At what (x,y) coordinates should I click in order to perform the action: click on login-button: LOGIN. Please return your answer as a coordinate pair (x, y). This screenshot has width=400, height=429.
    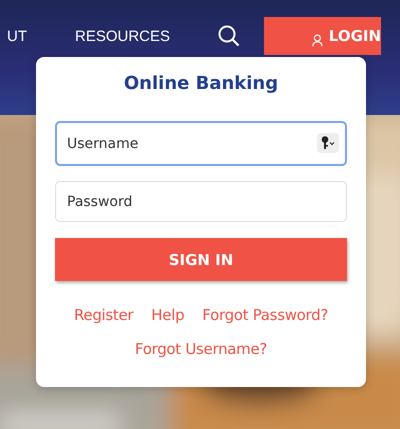
    Looking at the image, I should click on (323, 36).